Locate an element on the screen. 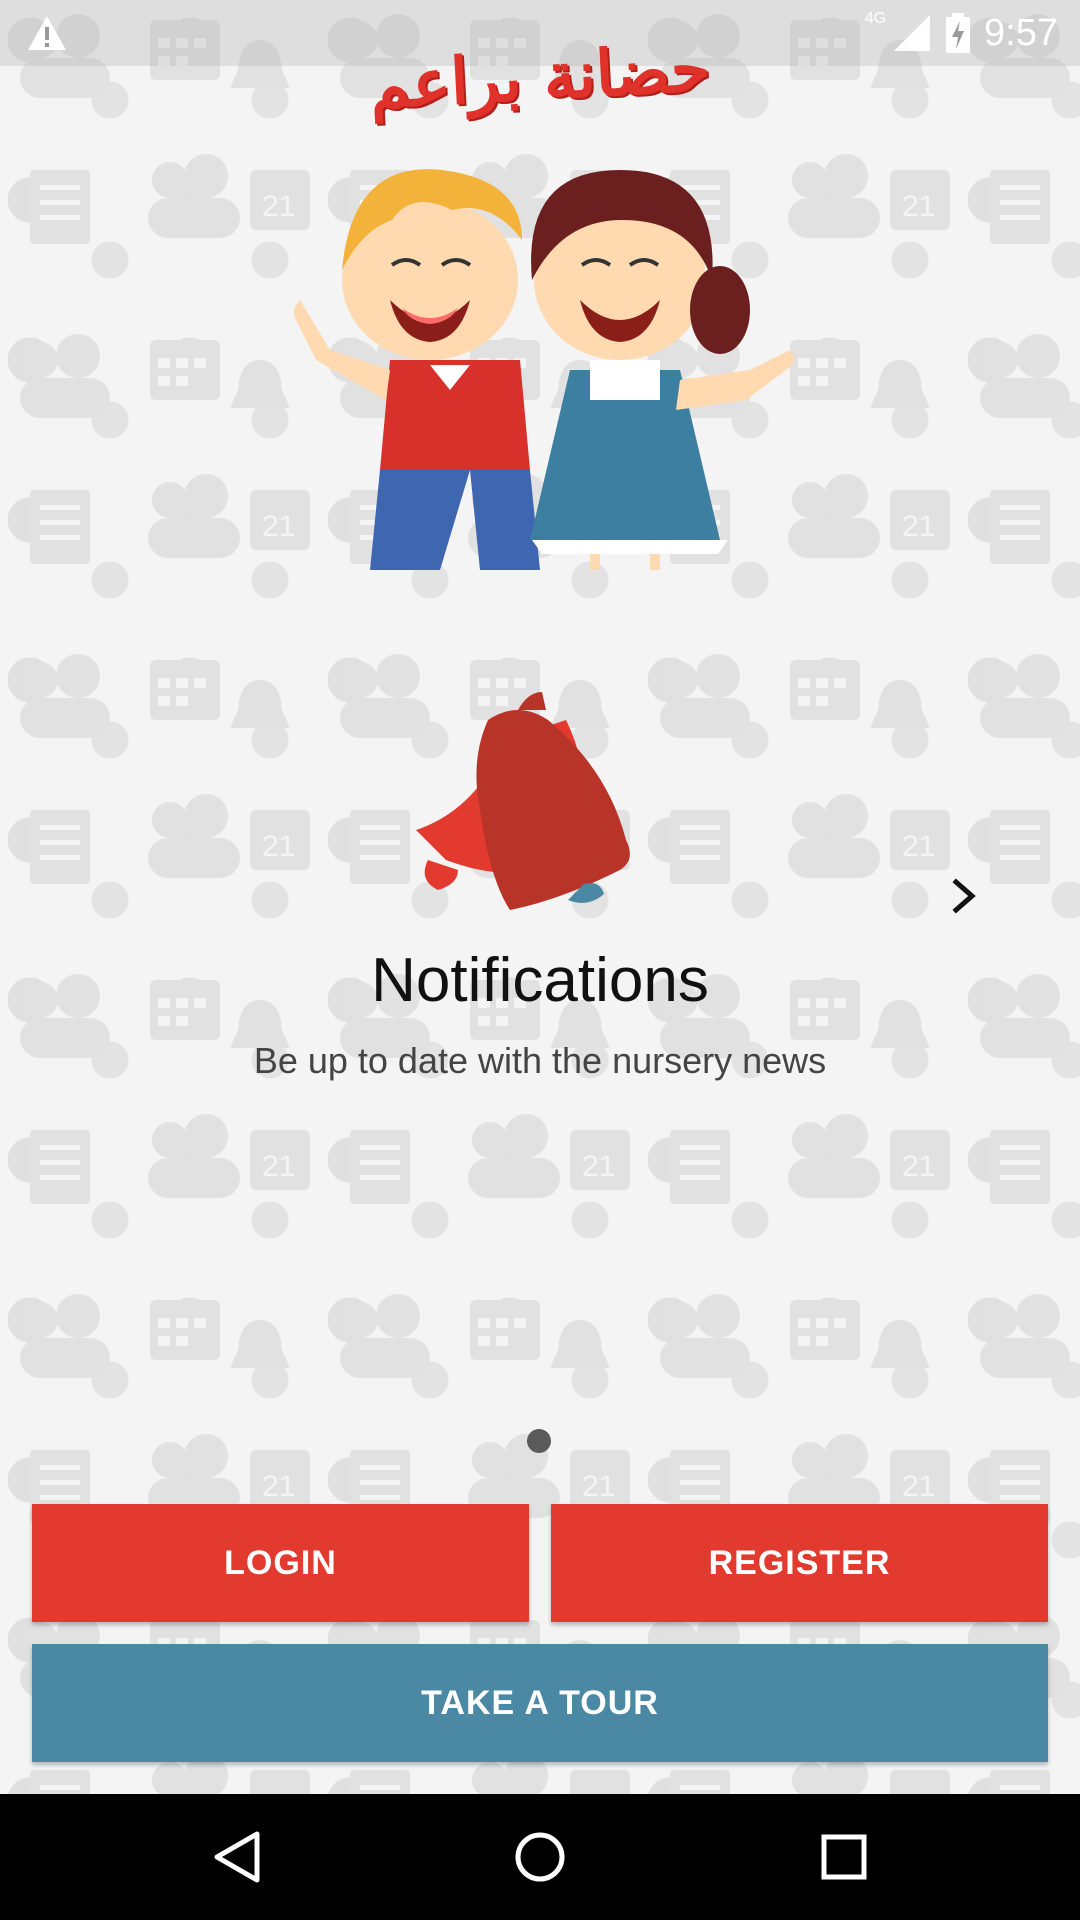  take-a-tour-button: TAKE A TOUR is located at coordinates (540, 1703).